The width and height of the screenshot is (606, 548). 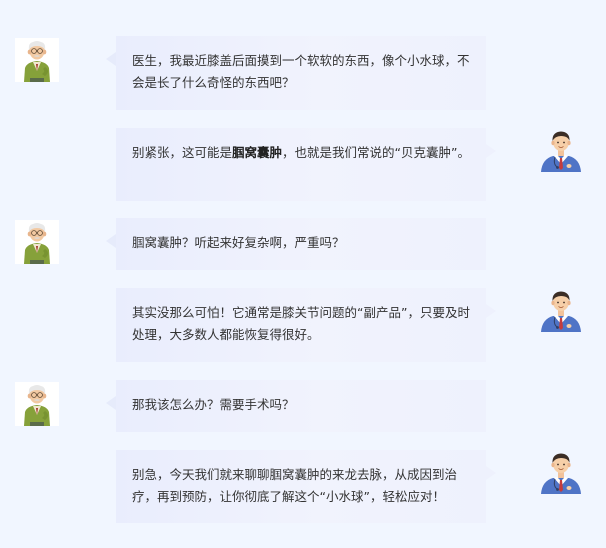 I want to click on message-text: ，也就是我们常说的“贝克囊肿”。, so click(x=376, y=152).